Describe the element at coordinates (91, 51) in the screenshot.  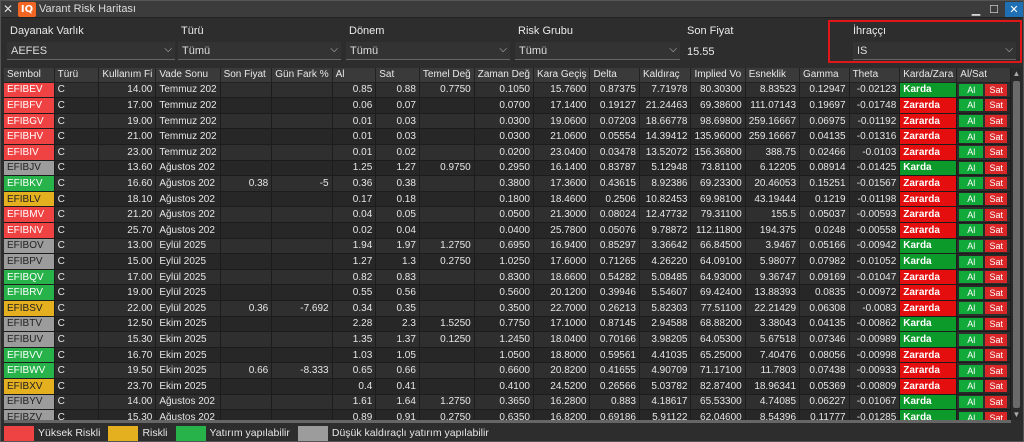
I see `dayanak-select: AEFES ⌵` at that location.